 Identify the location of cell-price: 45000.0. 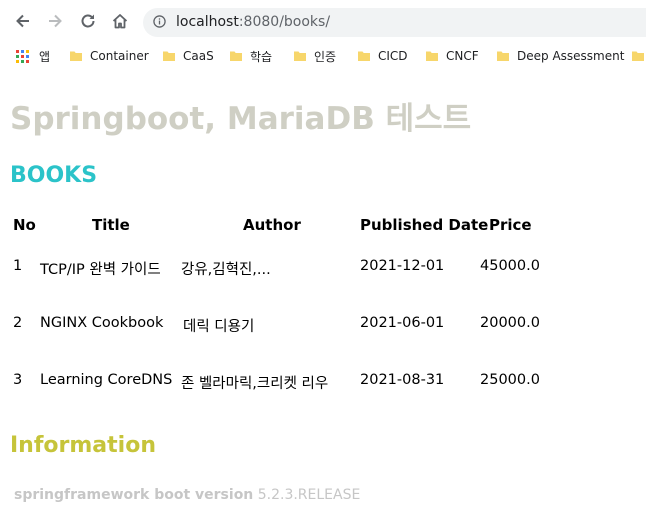
(510, 266).